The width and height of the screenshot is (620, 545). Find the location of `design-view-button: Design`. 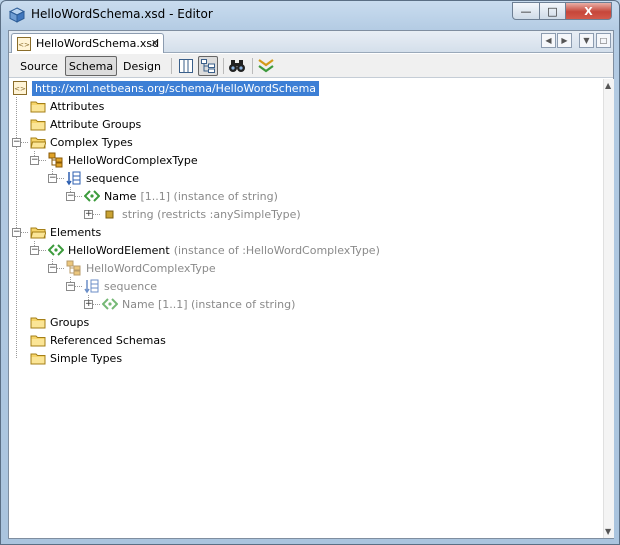

design-view-button: Design is located at coordinates (142, 66).